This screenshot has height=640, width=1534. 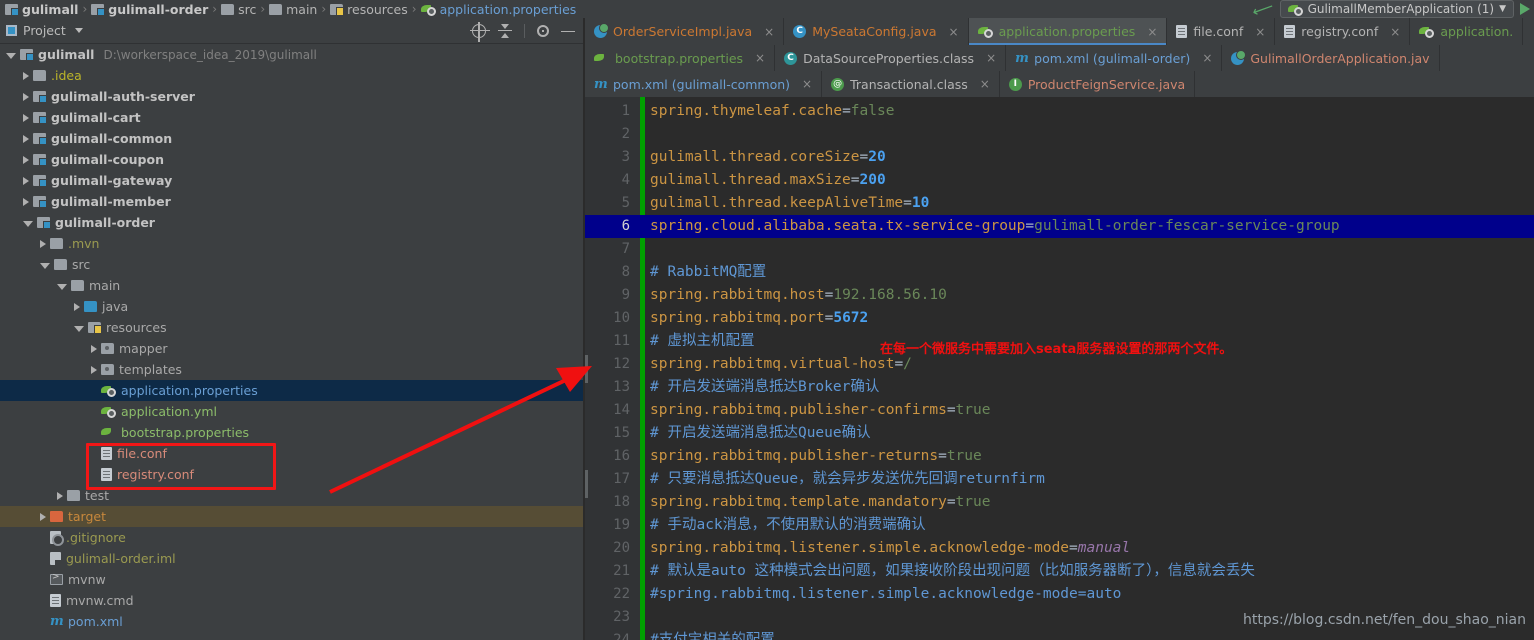 What do you see at coordinates (781, 364) in the screenshot?
I see `code-text: spring.rabbitmq.virtual-host=/` at bounding box center [781, 364].